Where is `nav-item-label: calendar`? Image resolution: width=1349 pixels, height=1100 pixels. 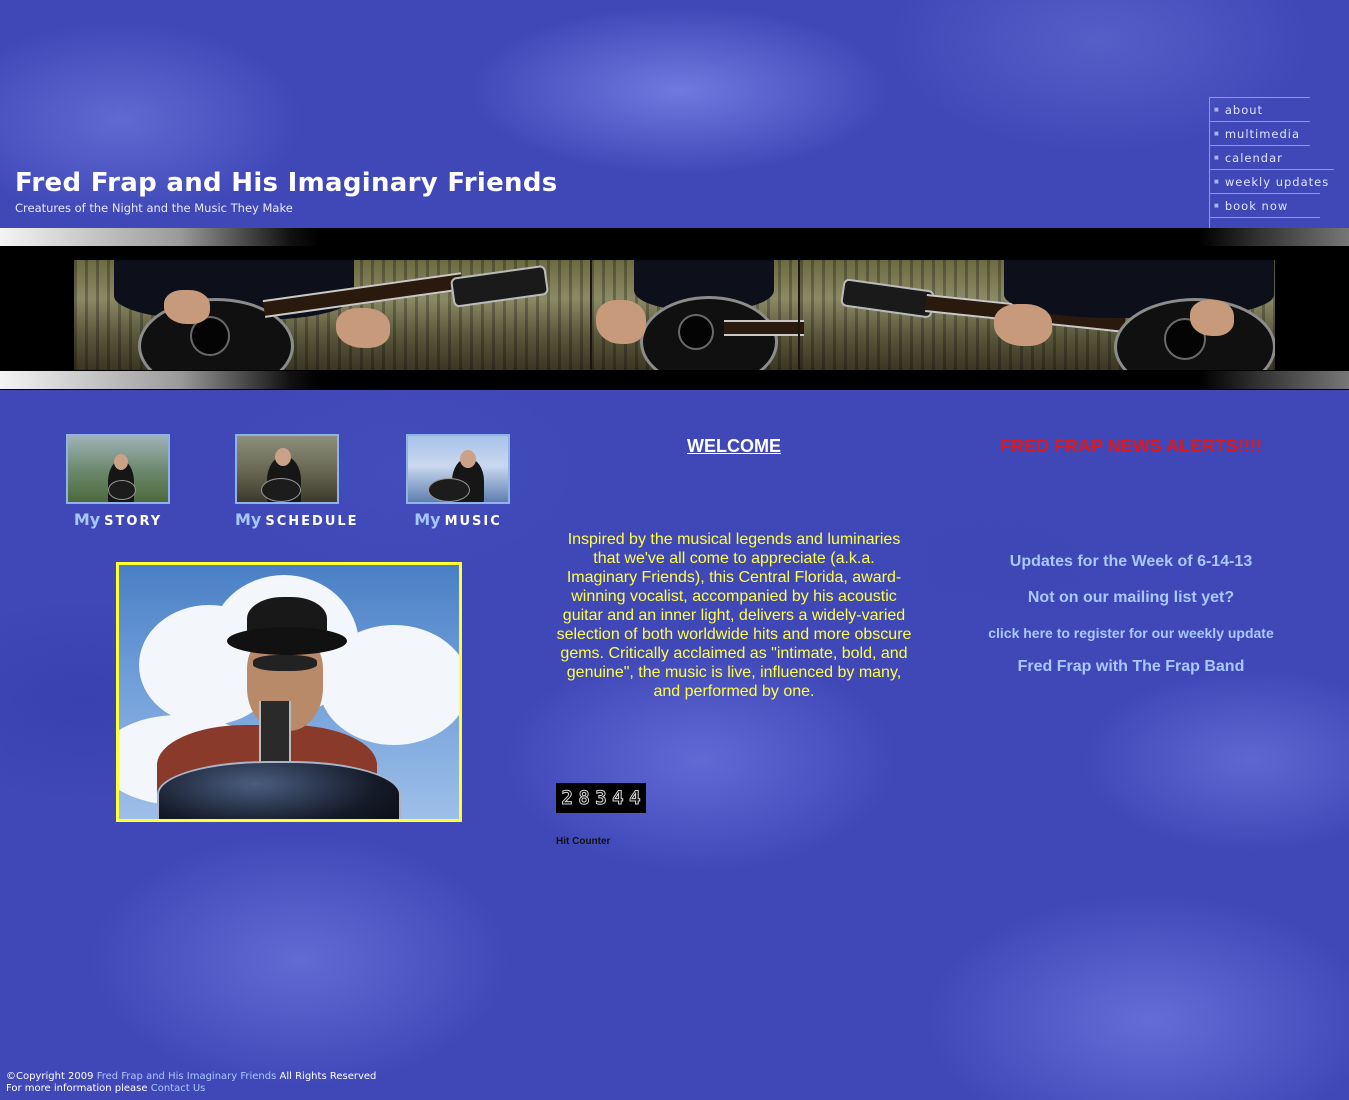 nav-item-label: calendar is located at coordinates (1253, 157).